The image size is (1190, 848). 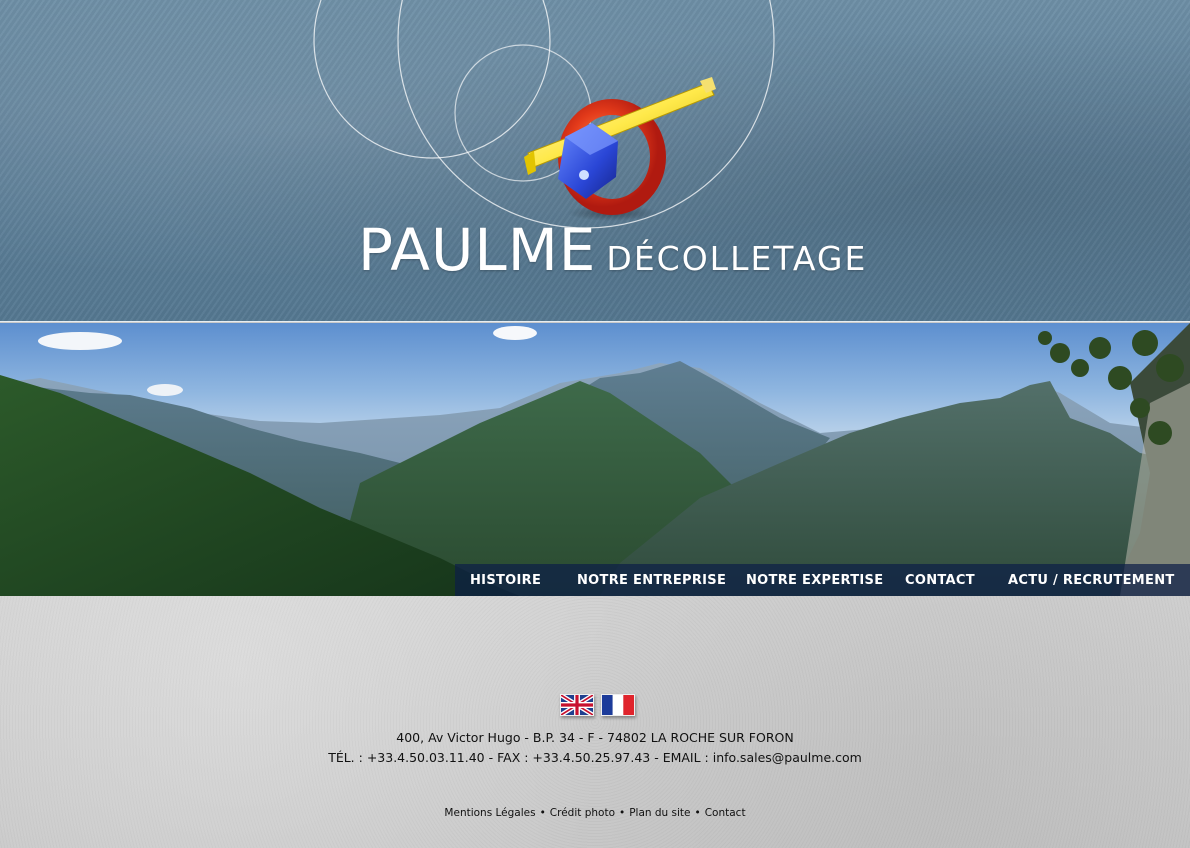 What do you see at coordinates (651, 580) in the screenshot?
I see `nav-item-notre-entreprise: NOTRE ENTREPRISE` at bounding box center [651, 580].